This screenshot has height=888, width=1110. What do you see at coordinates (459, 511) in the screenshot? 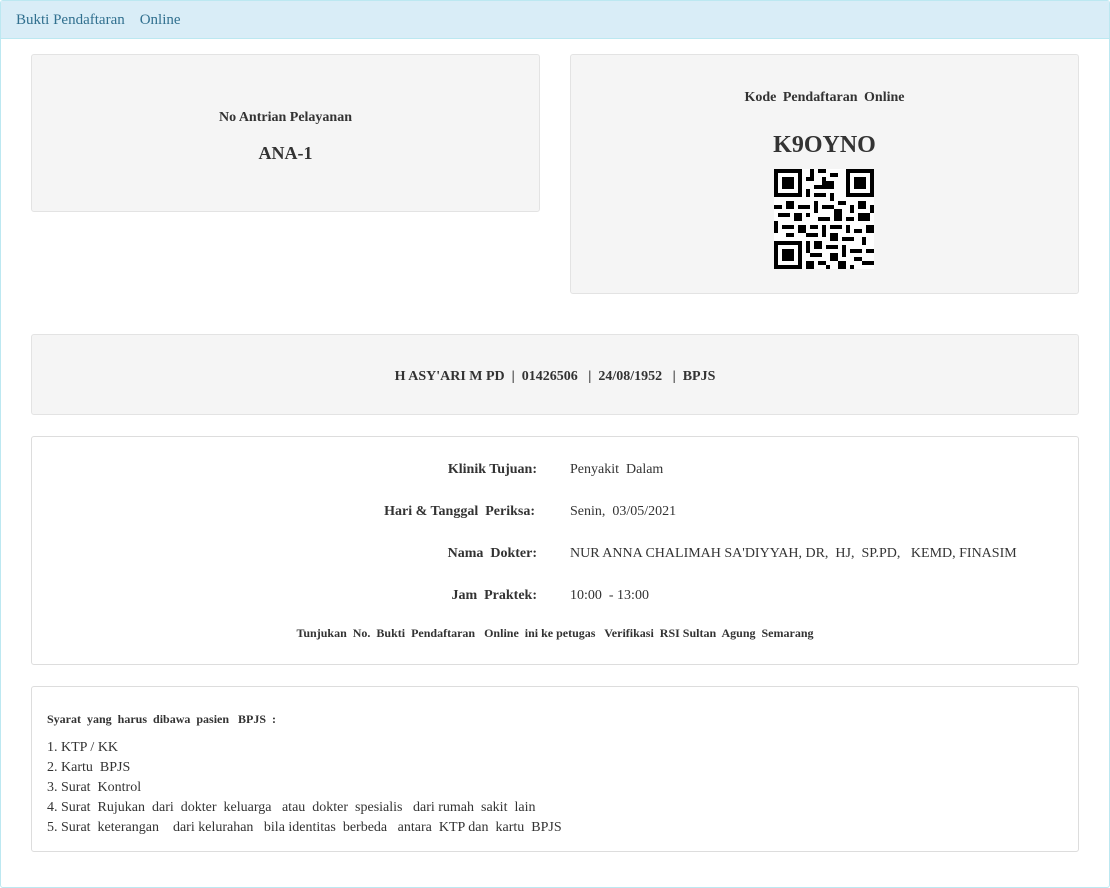
I see `exam-date-label: Hari & Tanggal Periksa:` at bounding box center [459, 511].